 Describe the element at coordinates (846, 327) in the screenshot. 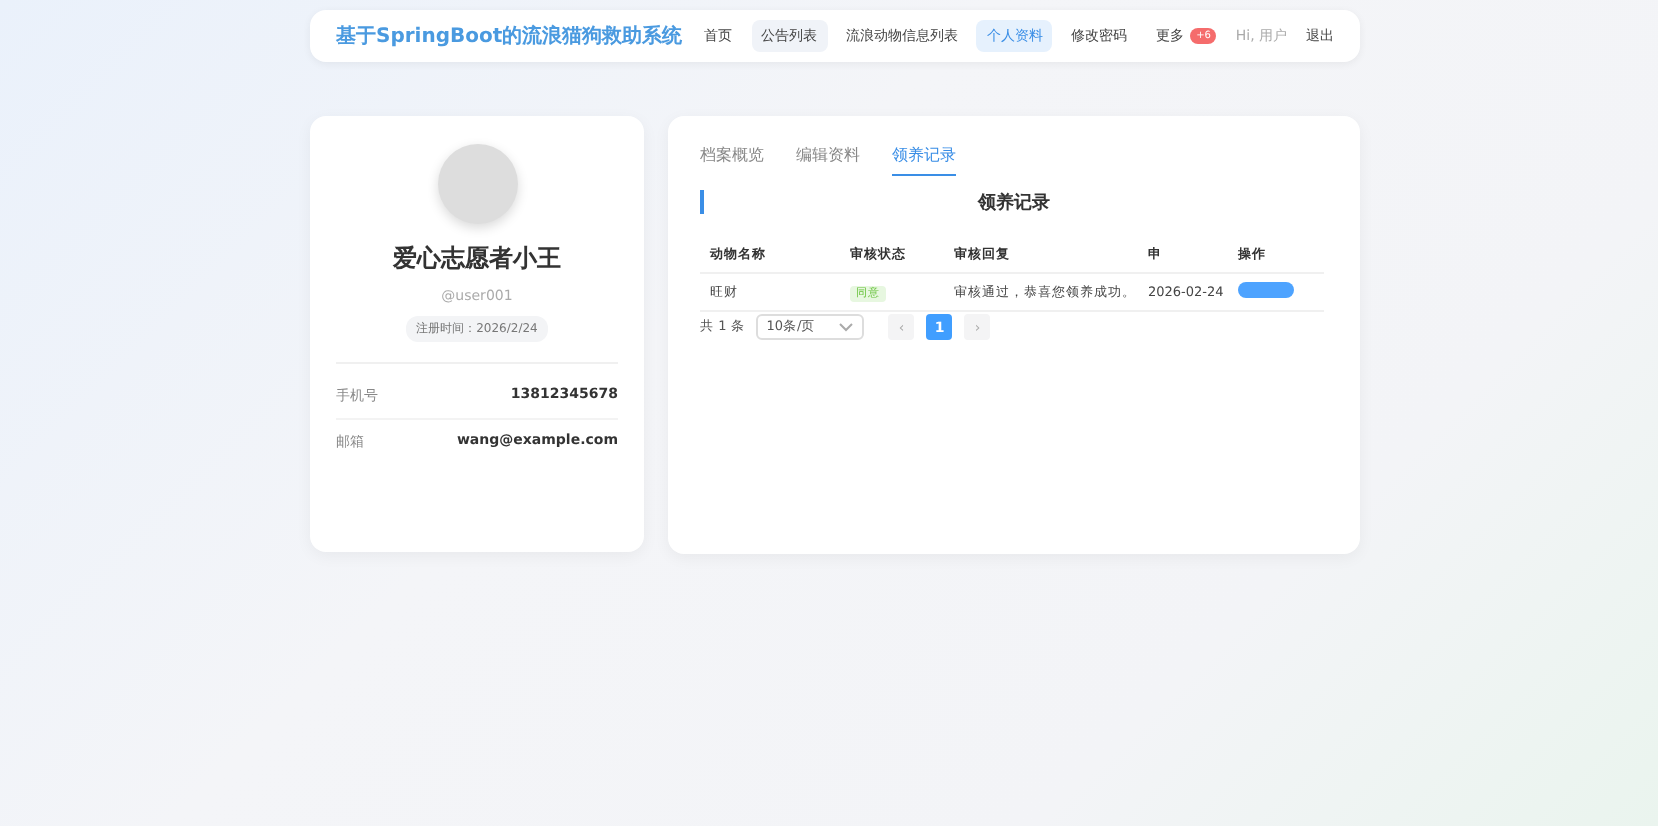

I see `chevron-down-icon` at that location.